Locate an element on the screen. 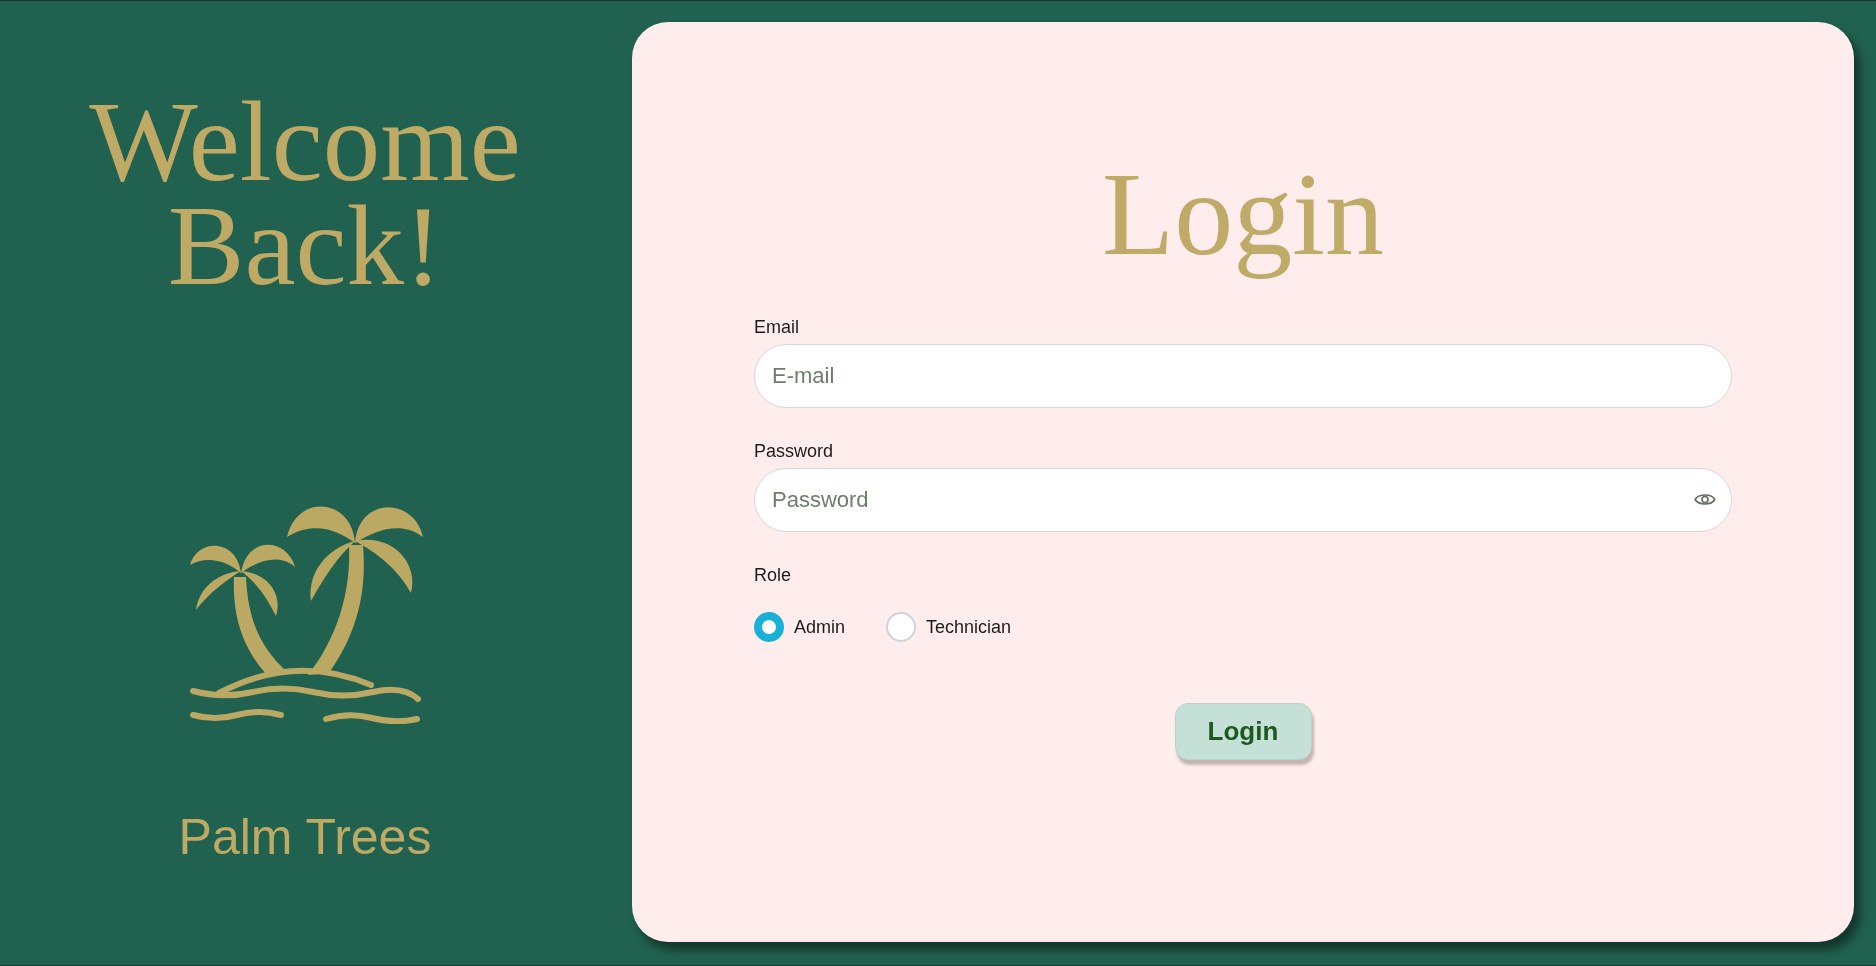 This screenshot has width=1876, height=966. option-label: Technician is located at coordinates (969, 627).